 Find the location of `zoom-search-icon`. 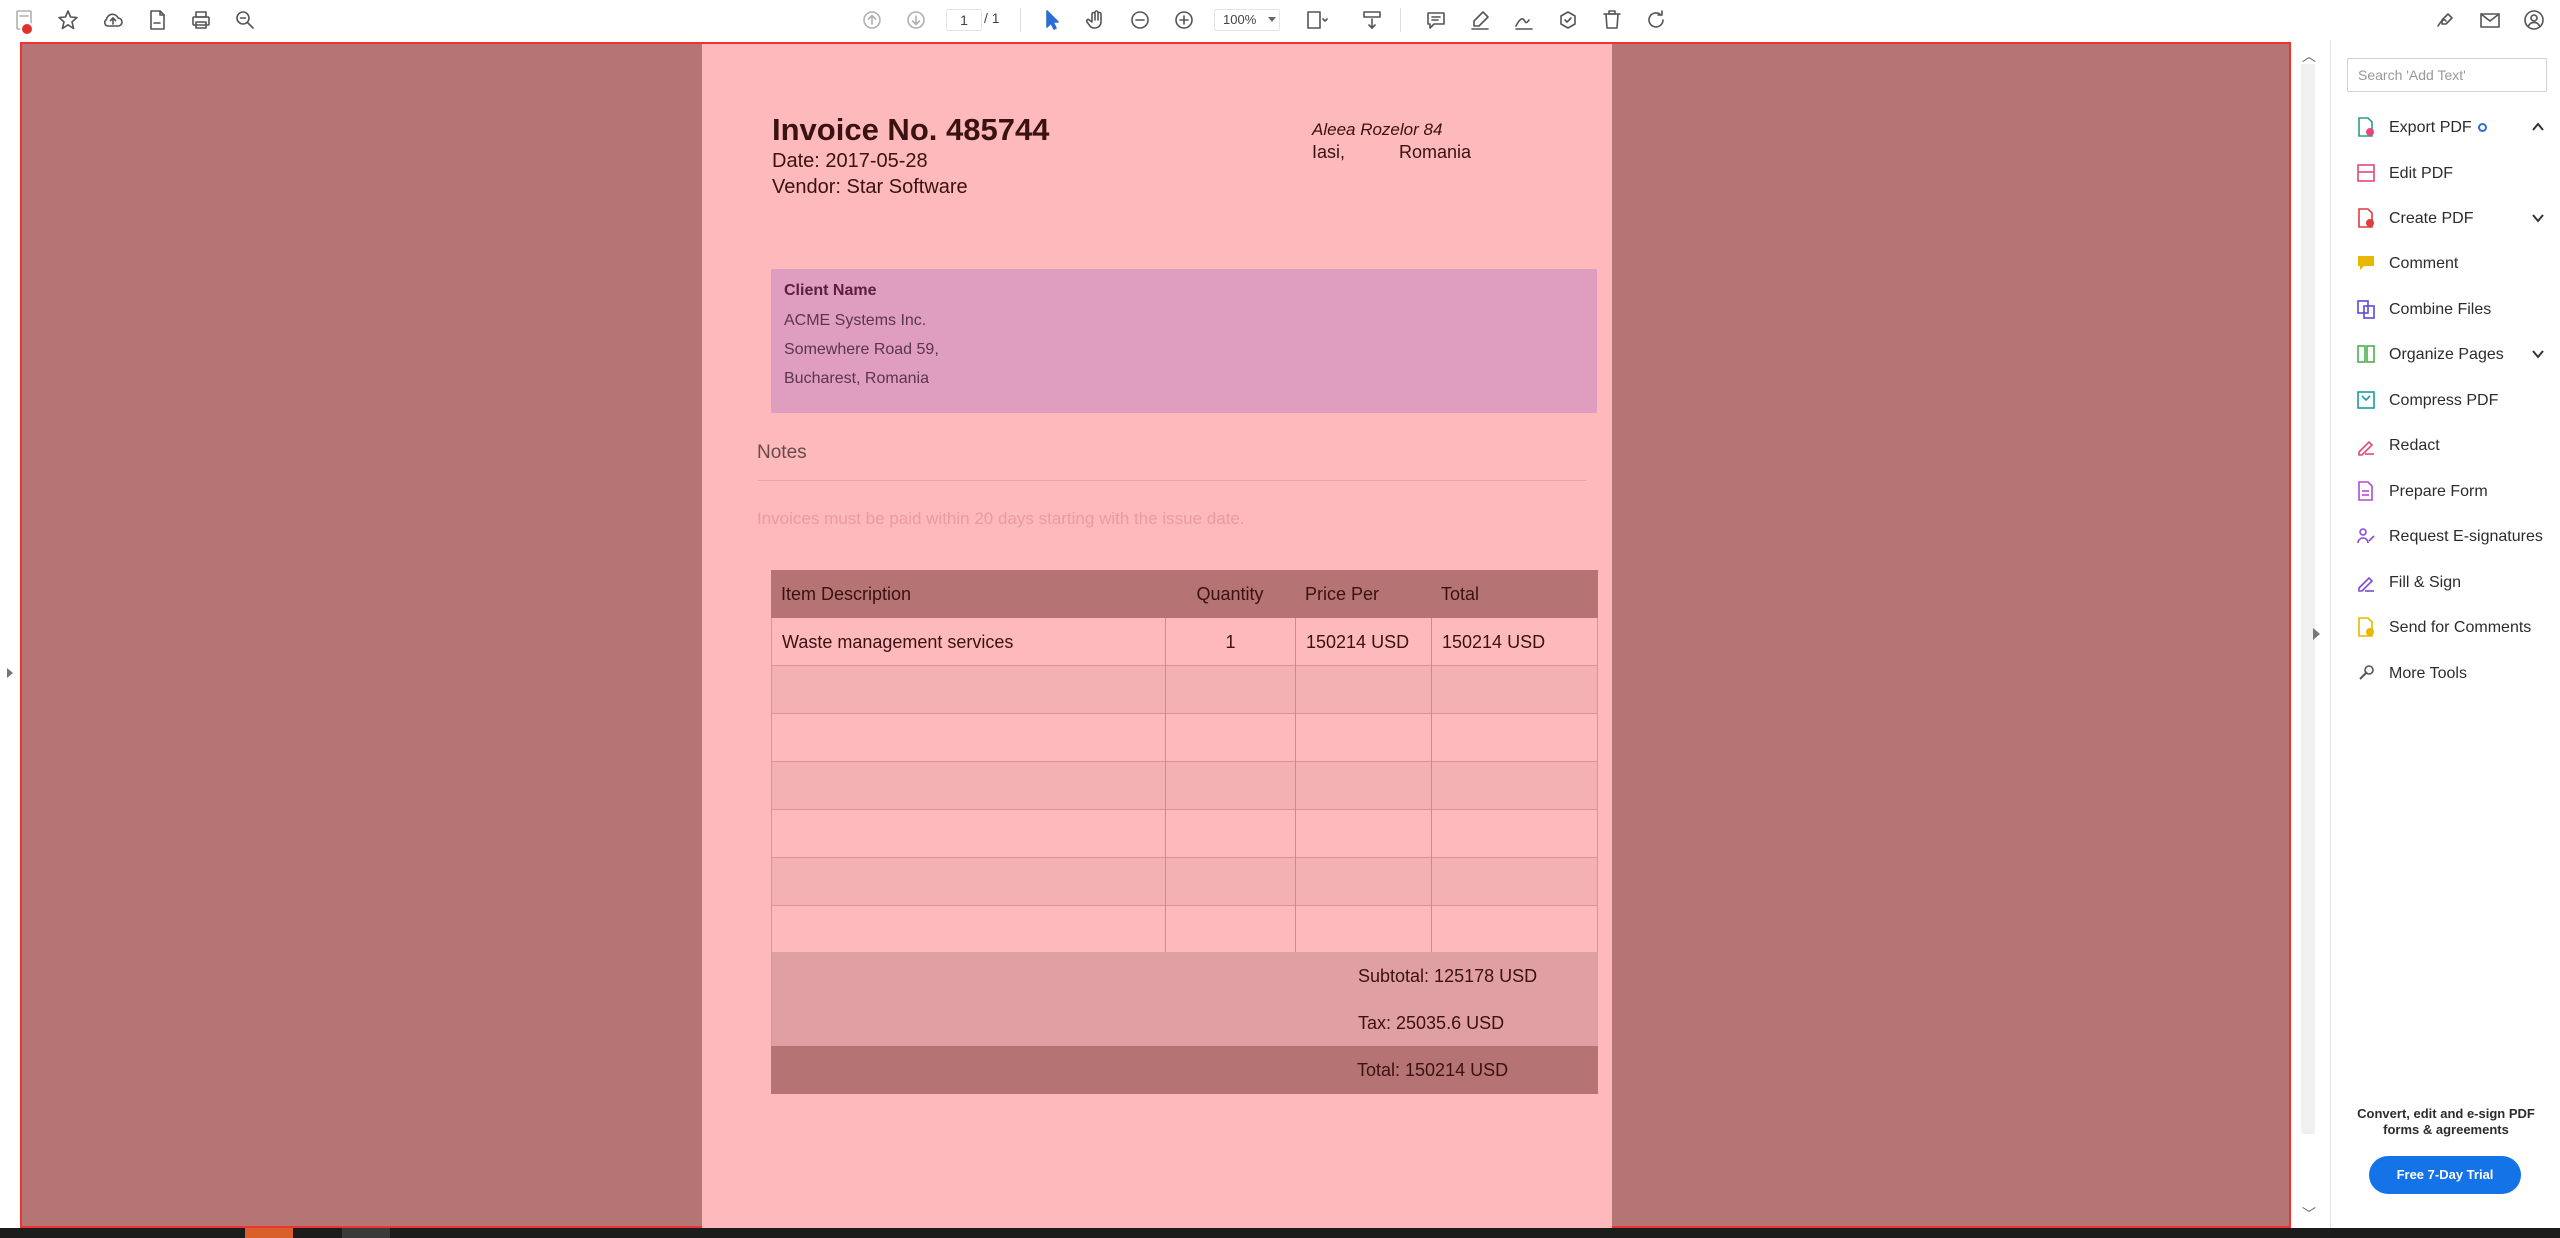

zoom-search-icon is located at coordinates (245, 20).